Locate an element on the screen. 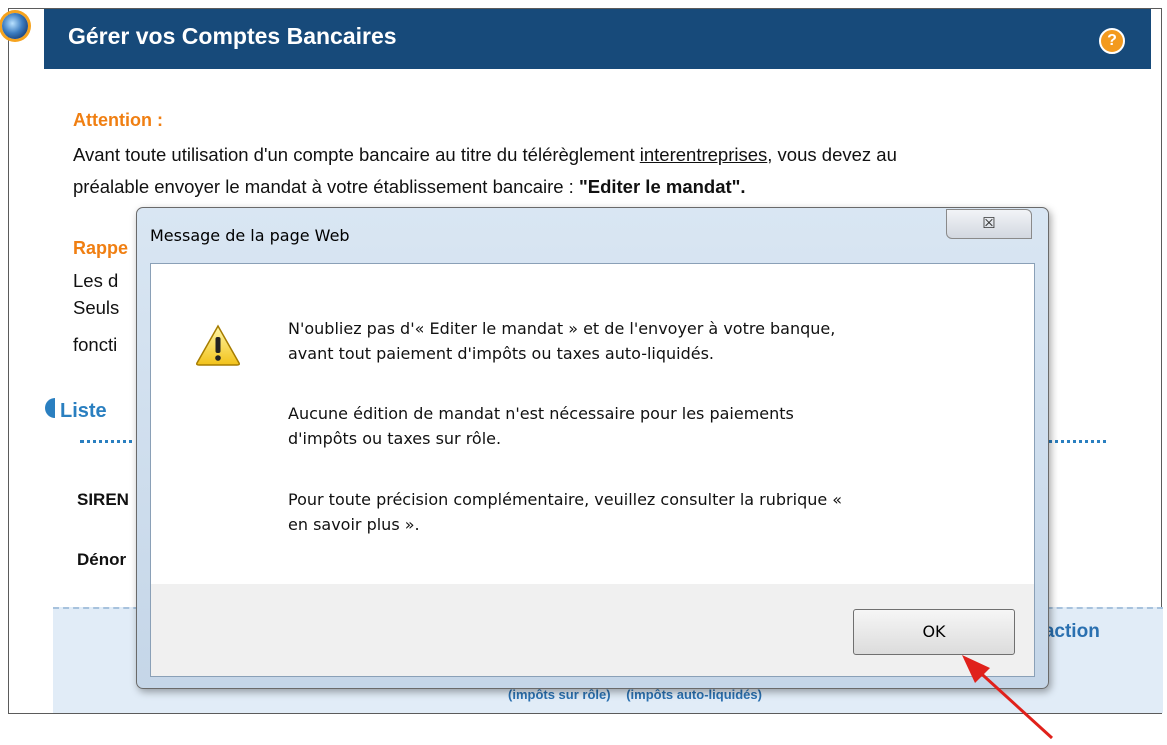  red-arrow-icon is located at coordinates (1008, 697).